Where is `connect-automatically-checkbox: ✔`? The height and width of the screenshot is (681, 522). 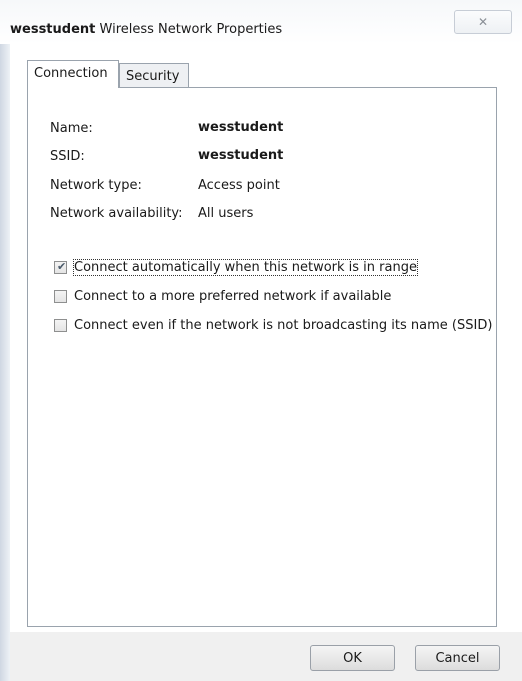 connect-automatically-checkbox: ✔ is located at coordinates (60, 267).